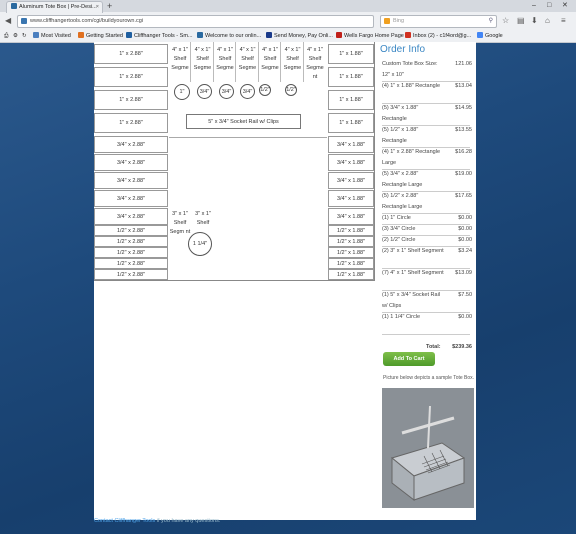 The height and width of the screenshot is (534, 576). What do you see at coordinates (180, 223) in the screenshot?
I see `shelf-segment-3x1: 3" x 1" Shelf Segm nt` at bounding box center [180, 223].